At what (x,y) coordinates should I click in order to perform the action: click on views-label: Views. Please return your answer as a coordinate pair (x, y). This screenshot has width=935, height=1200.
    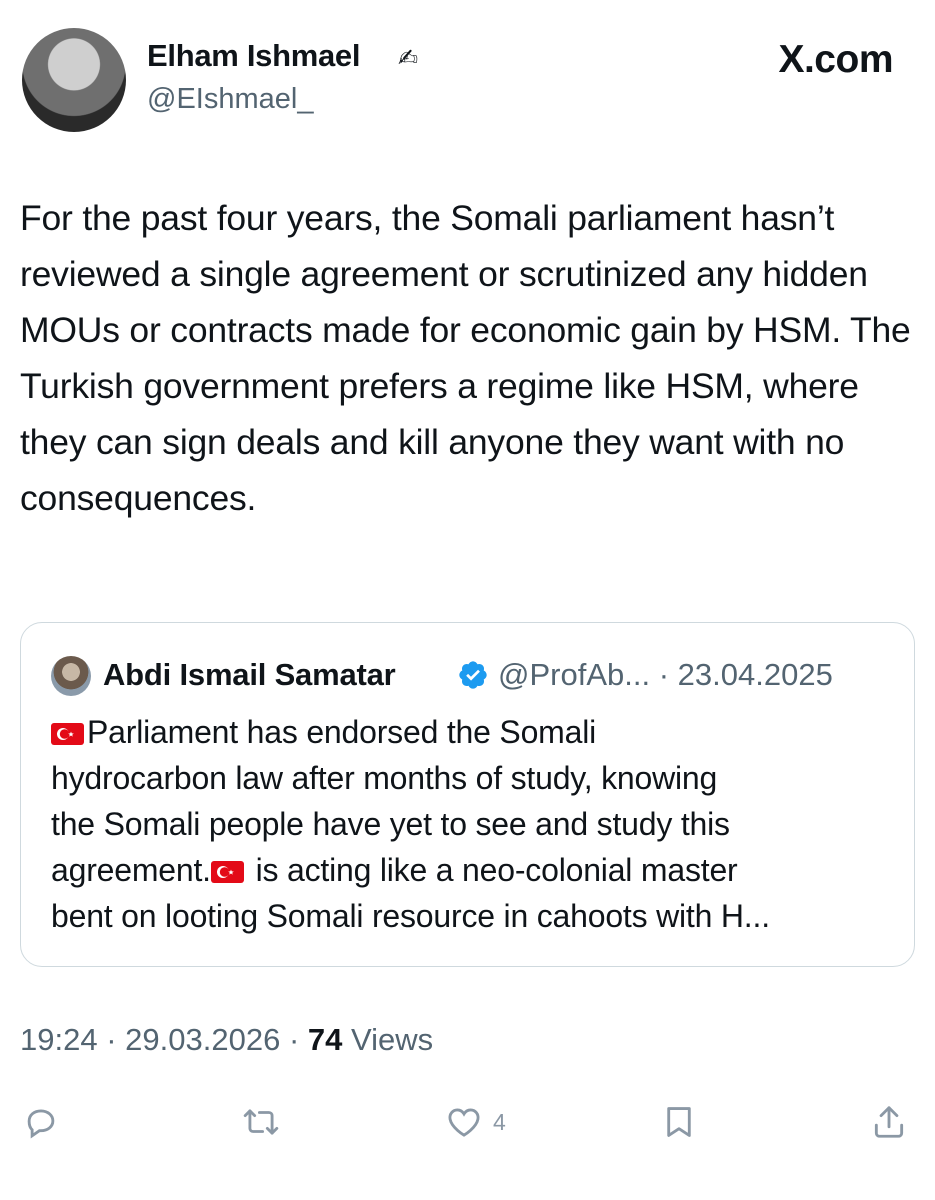
    Looking at the image, I should click on (392, 1039).